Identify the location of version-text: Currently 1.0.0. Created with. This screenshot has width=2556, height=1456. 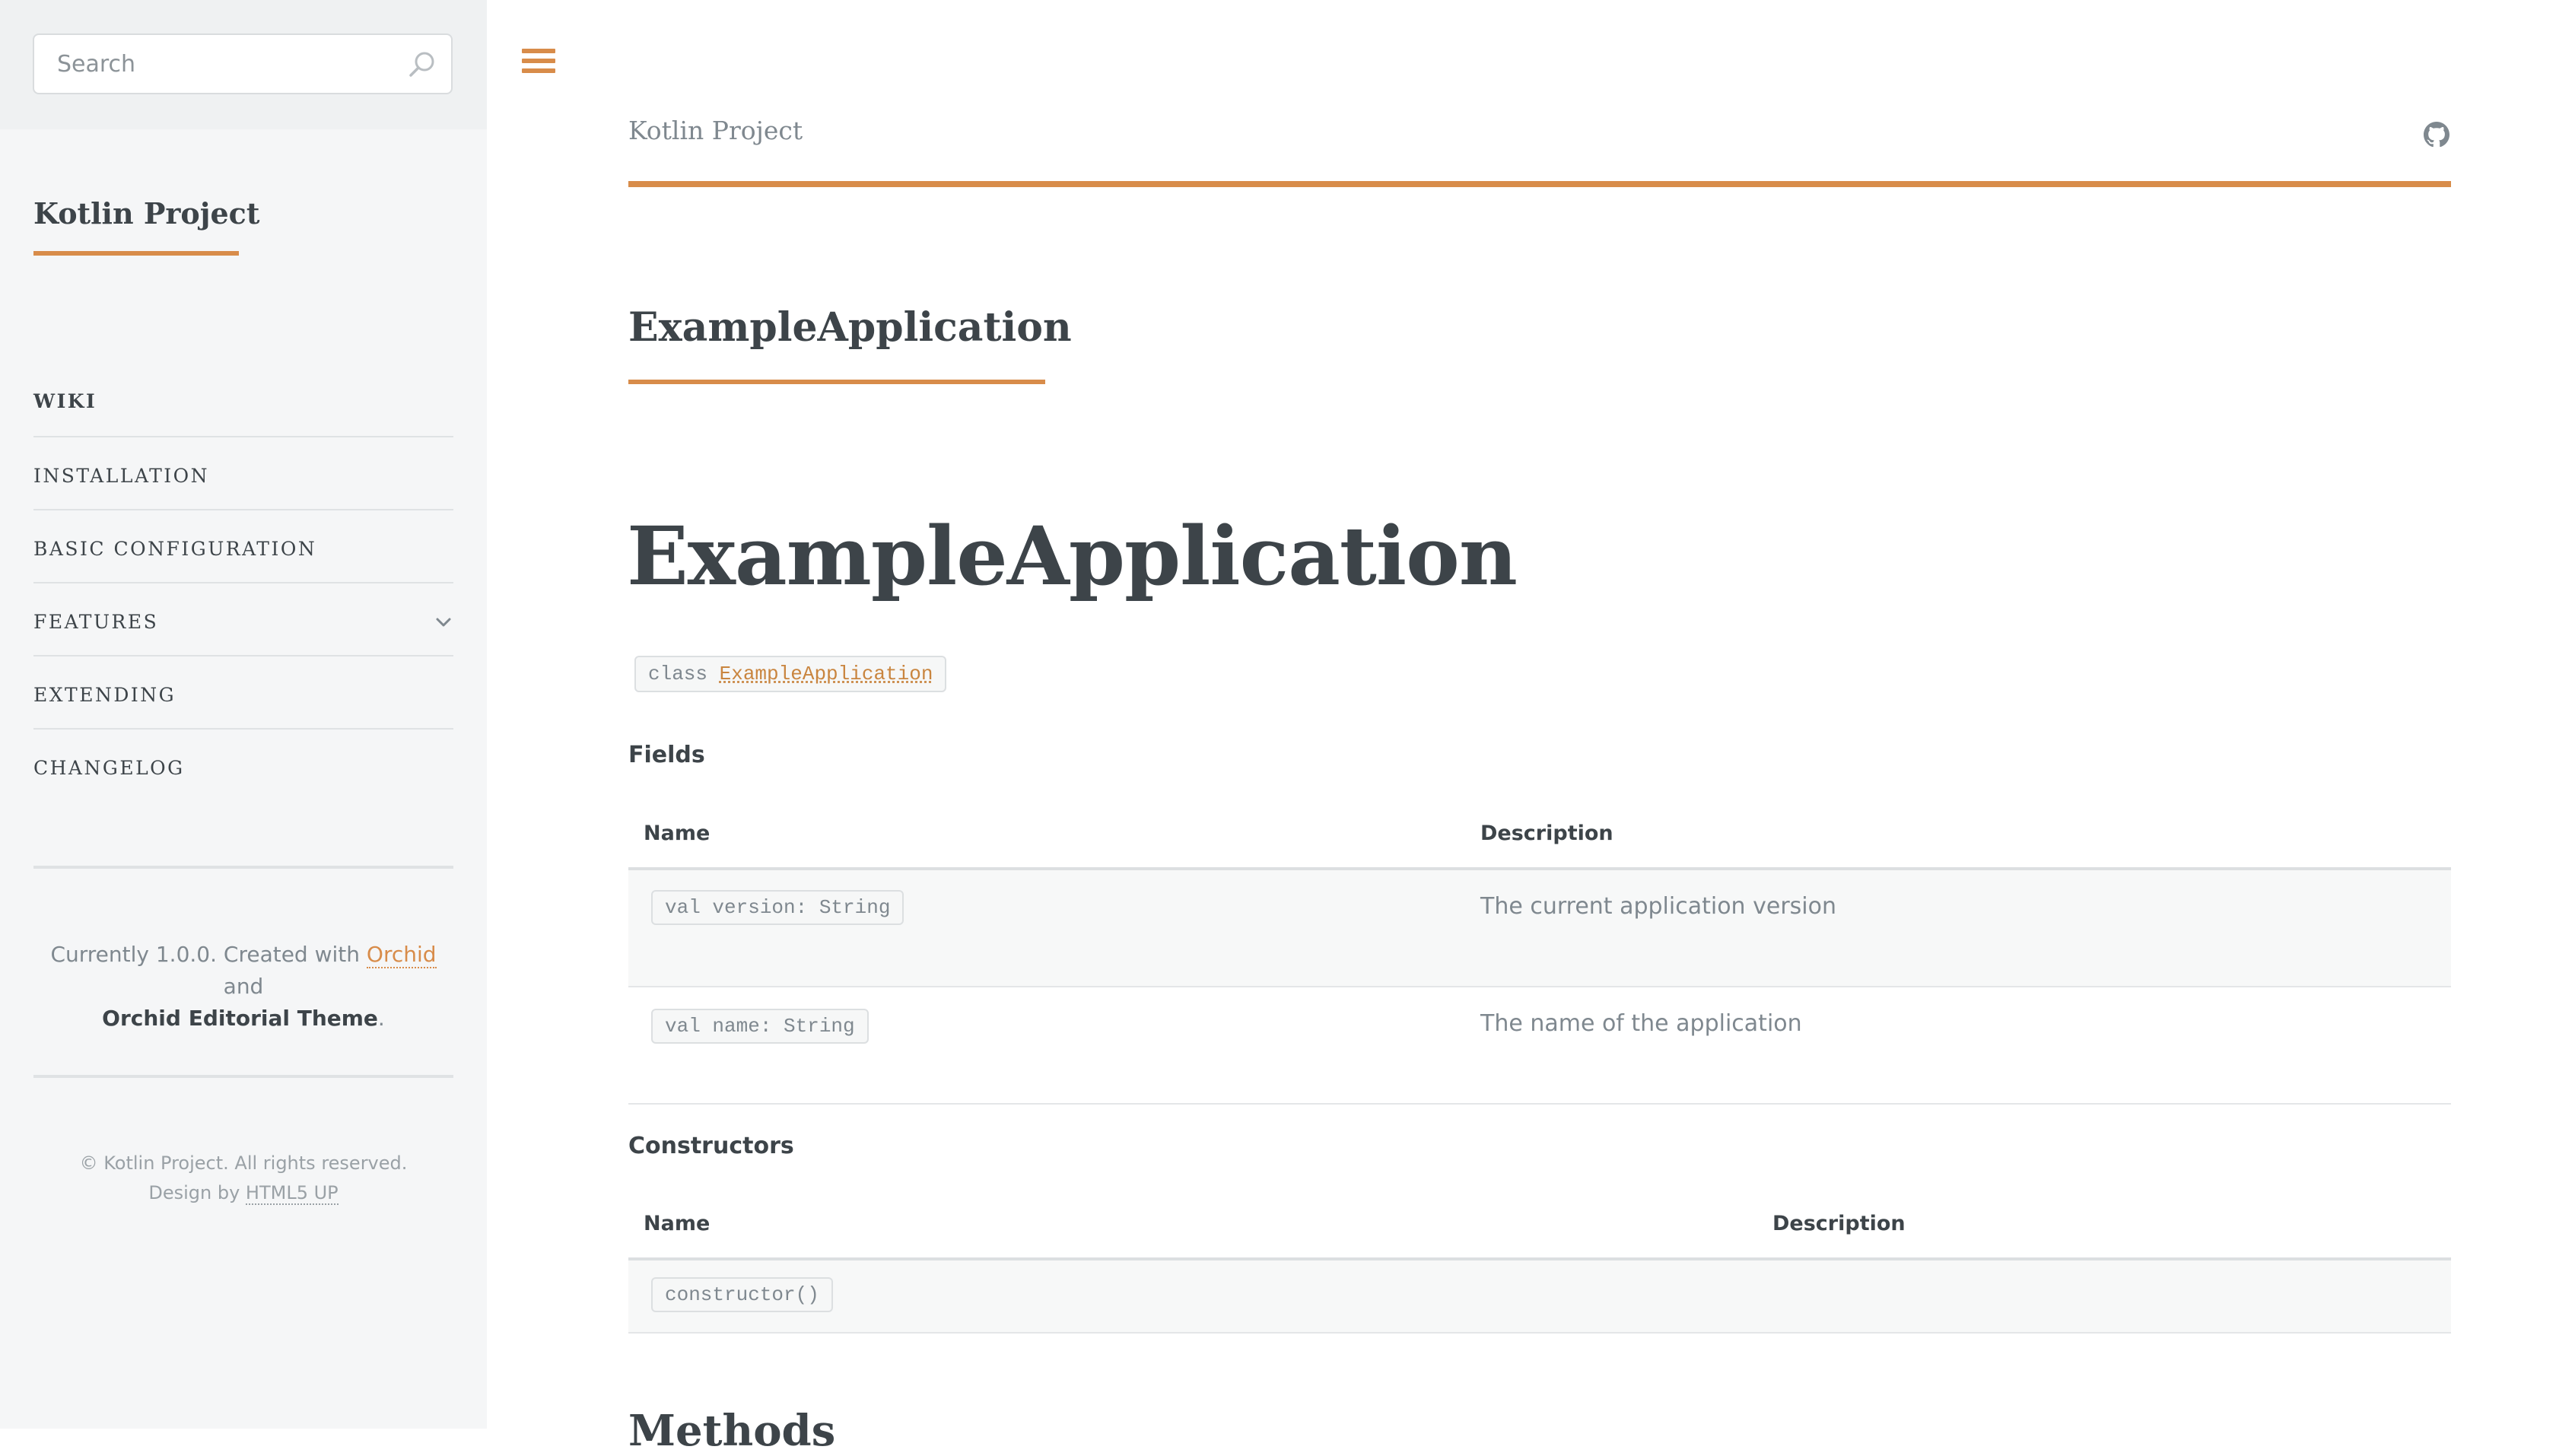
(209, 954).